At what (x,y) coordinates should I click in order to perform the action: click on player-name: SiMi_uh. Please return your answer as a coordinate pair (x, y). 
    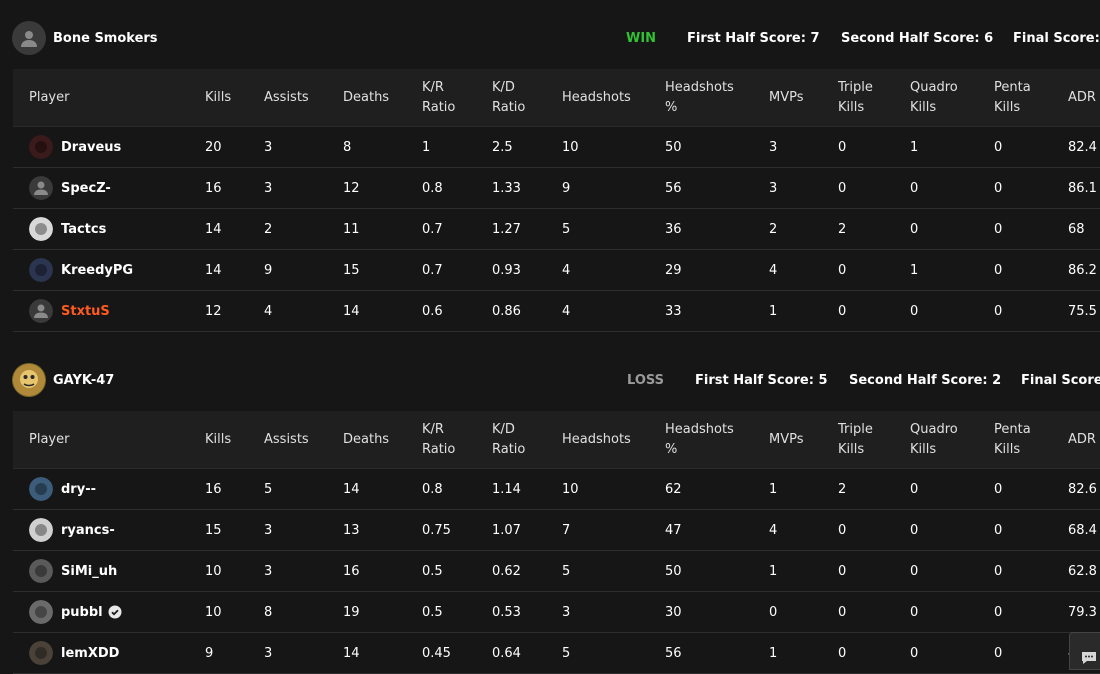
    Looking at the image, I should click on (89, 571).